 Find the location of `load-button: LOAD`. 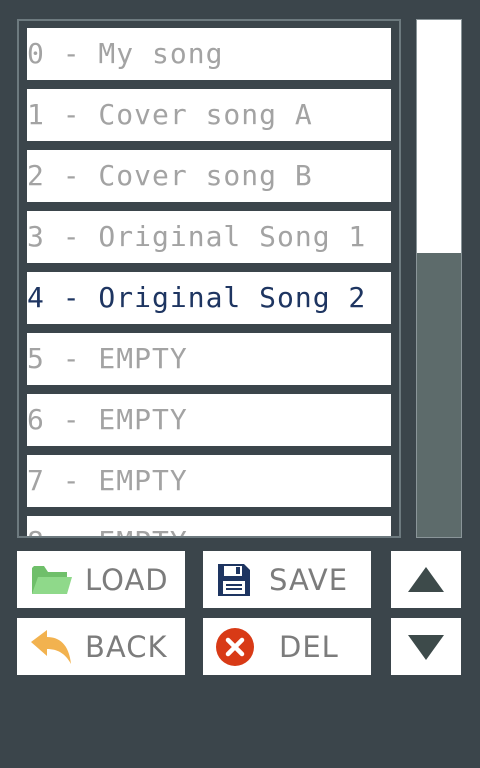

load-button: LOAD is located at coordinates (101, 579).